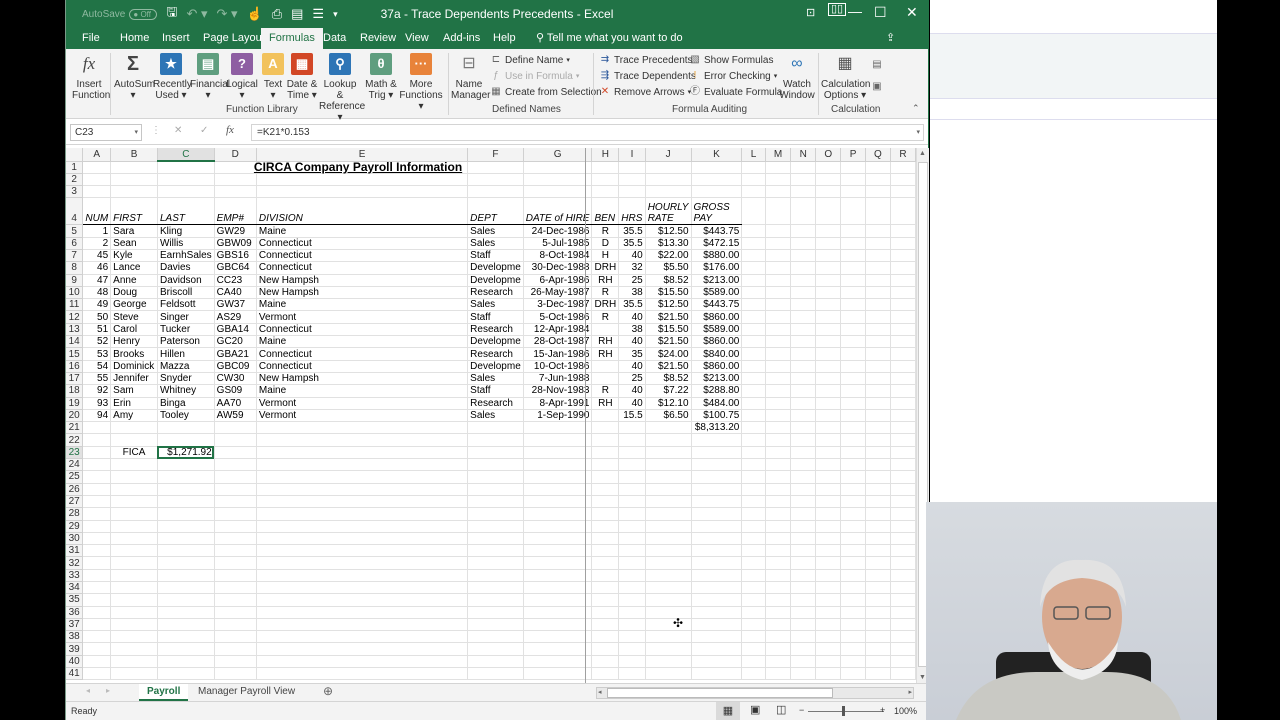 The height and width of the screenshot is (720, 1280). What do you see at coordinates (605, 576) in the screenshot?
I see `cell-h33` at bounding box center [605, 576].